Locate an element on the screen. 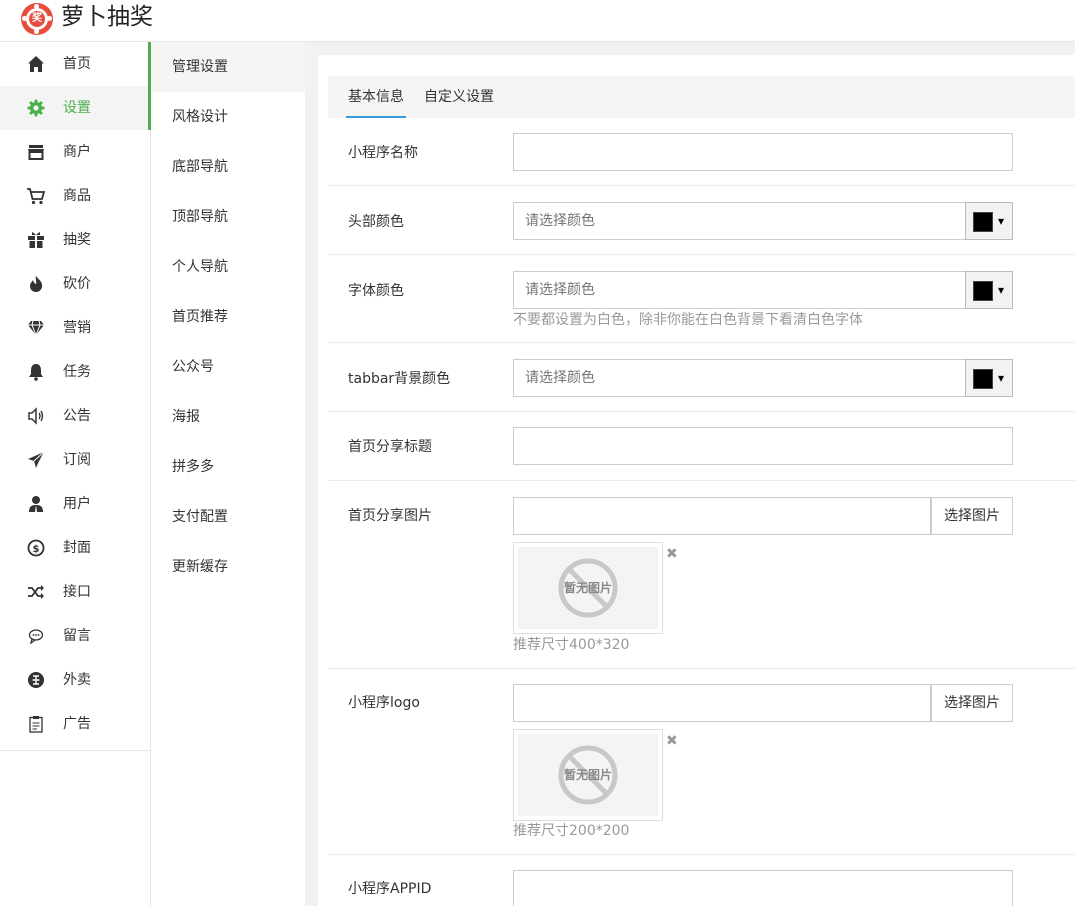 This screenshot has height=906, width=1075. subnav-item-2: 底部导航 is located at coordinates (228, 167).